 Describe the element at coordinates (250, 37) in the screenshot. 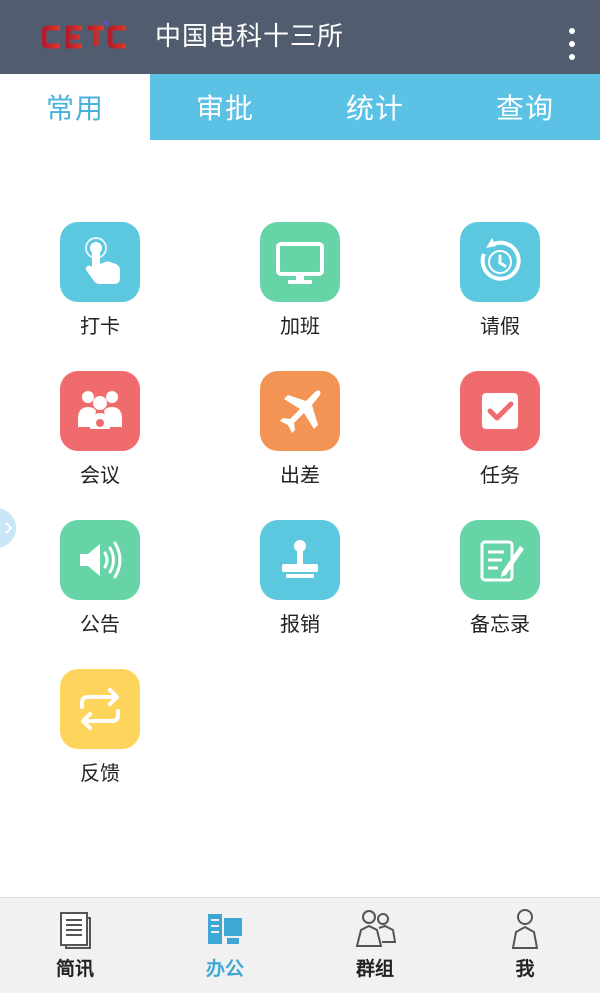

I see `app-title: 中国电科十三所` at that location.